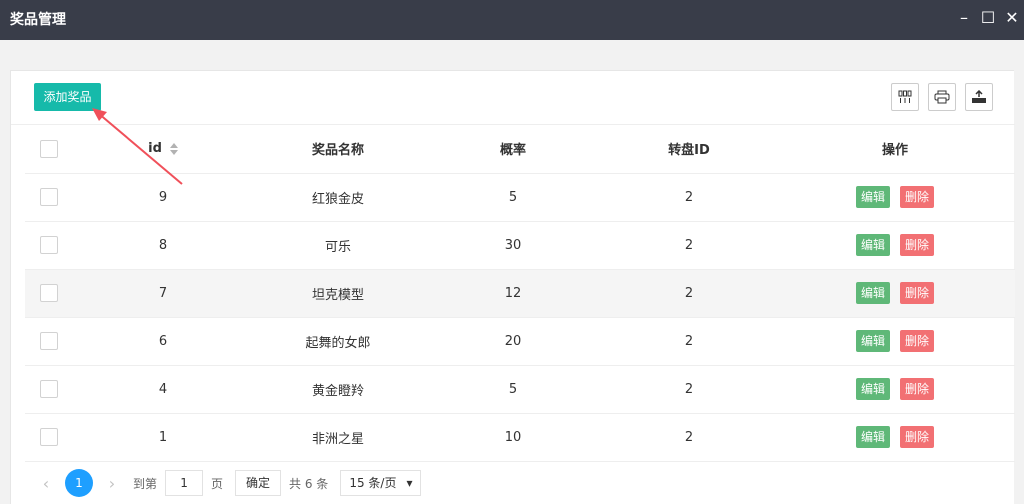 The image size is (1024, 504). I want to click on cell-probability: 30, so click(513, 245).